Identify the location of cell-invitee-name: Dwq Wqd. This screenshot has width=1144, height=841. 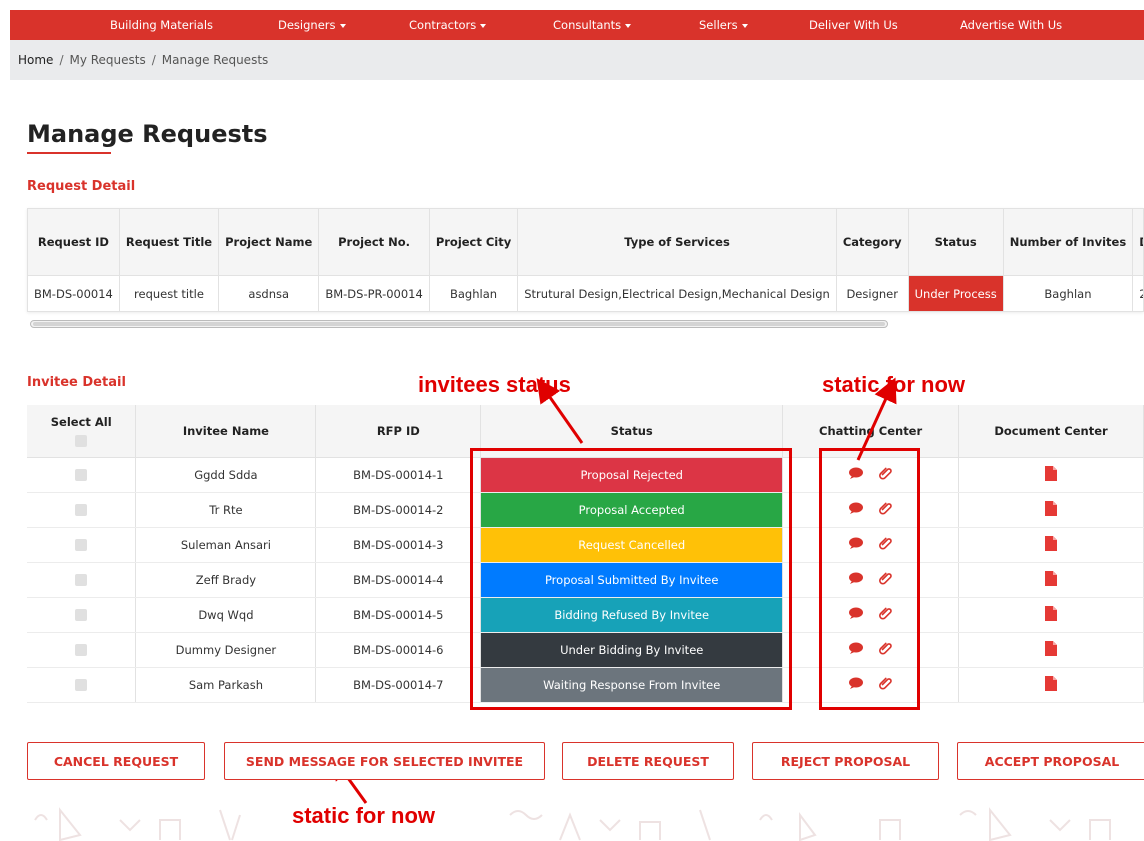
(226, 615).